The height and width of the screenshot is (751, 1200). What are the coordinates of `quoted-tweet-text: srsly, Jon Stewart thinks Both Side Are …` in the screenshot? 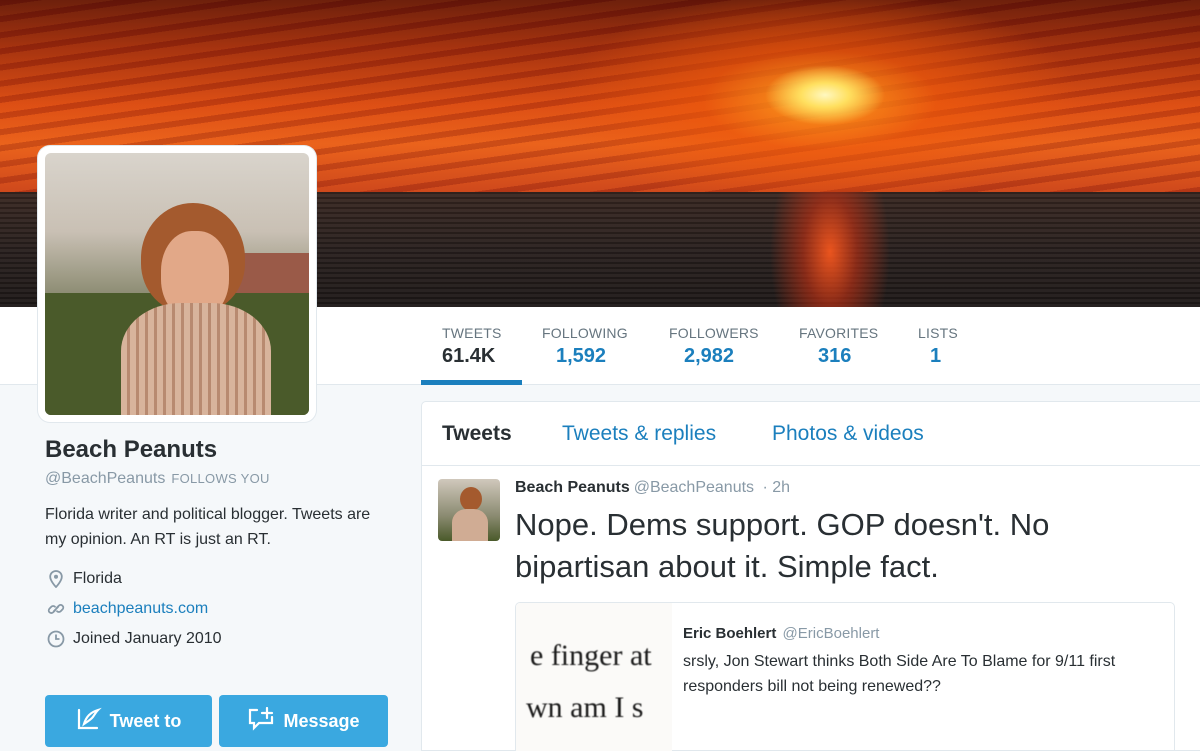 It's located at (899, 674).